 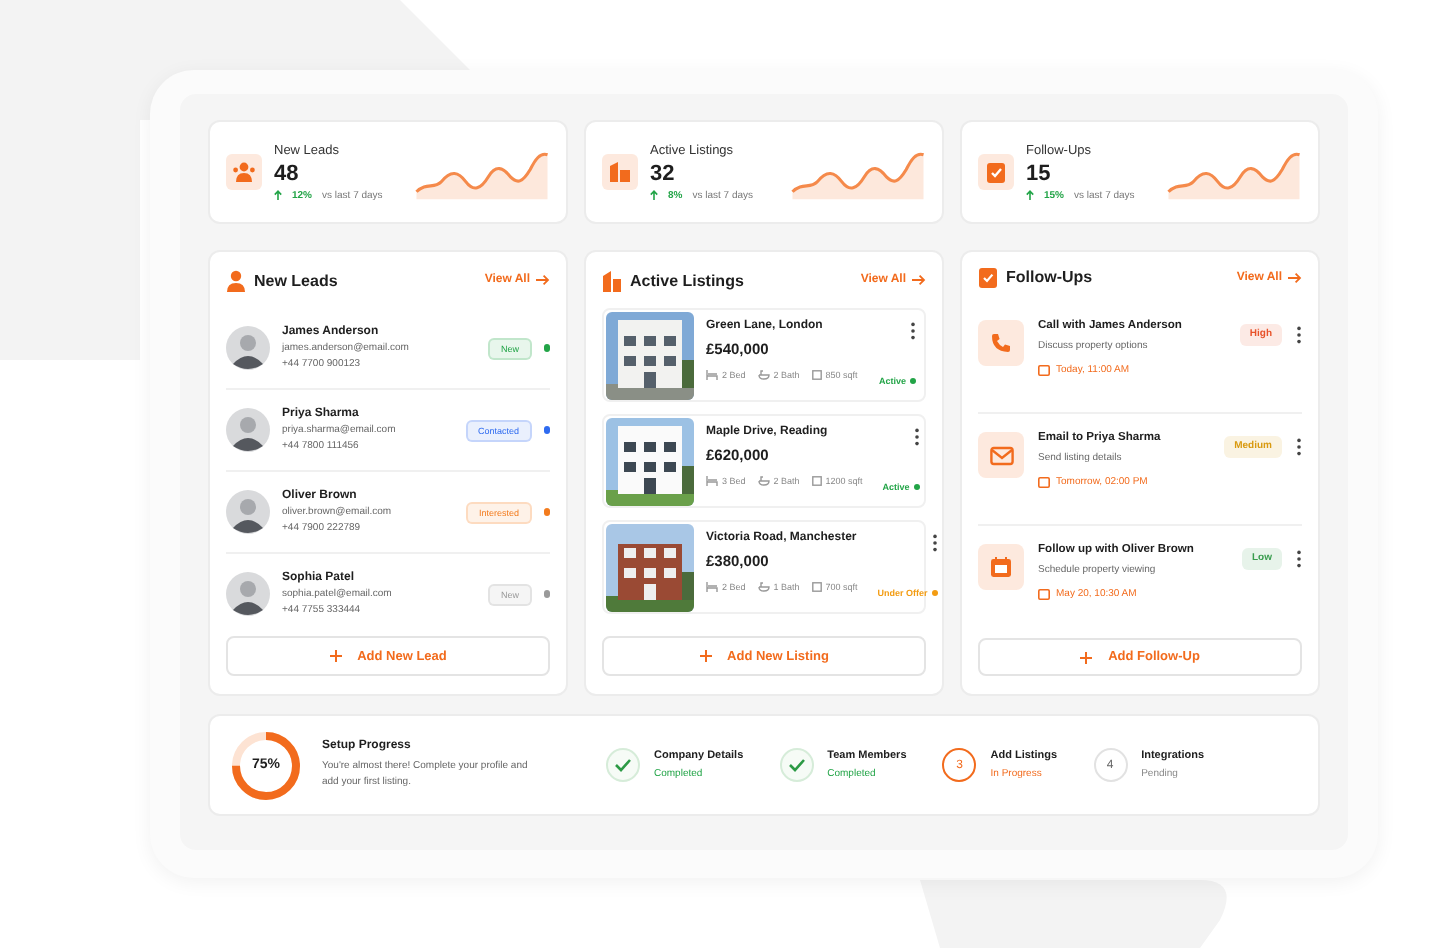 What do you see at coordinates (1050, 277) in the screenshot?
I see `card-title: Follow-Ups` at bounding box center [1050, 277].